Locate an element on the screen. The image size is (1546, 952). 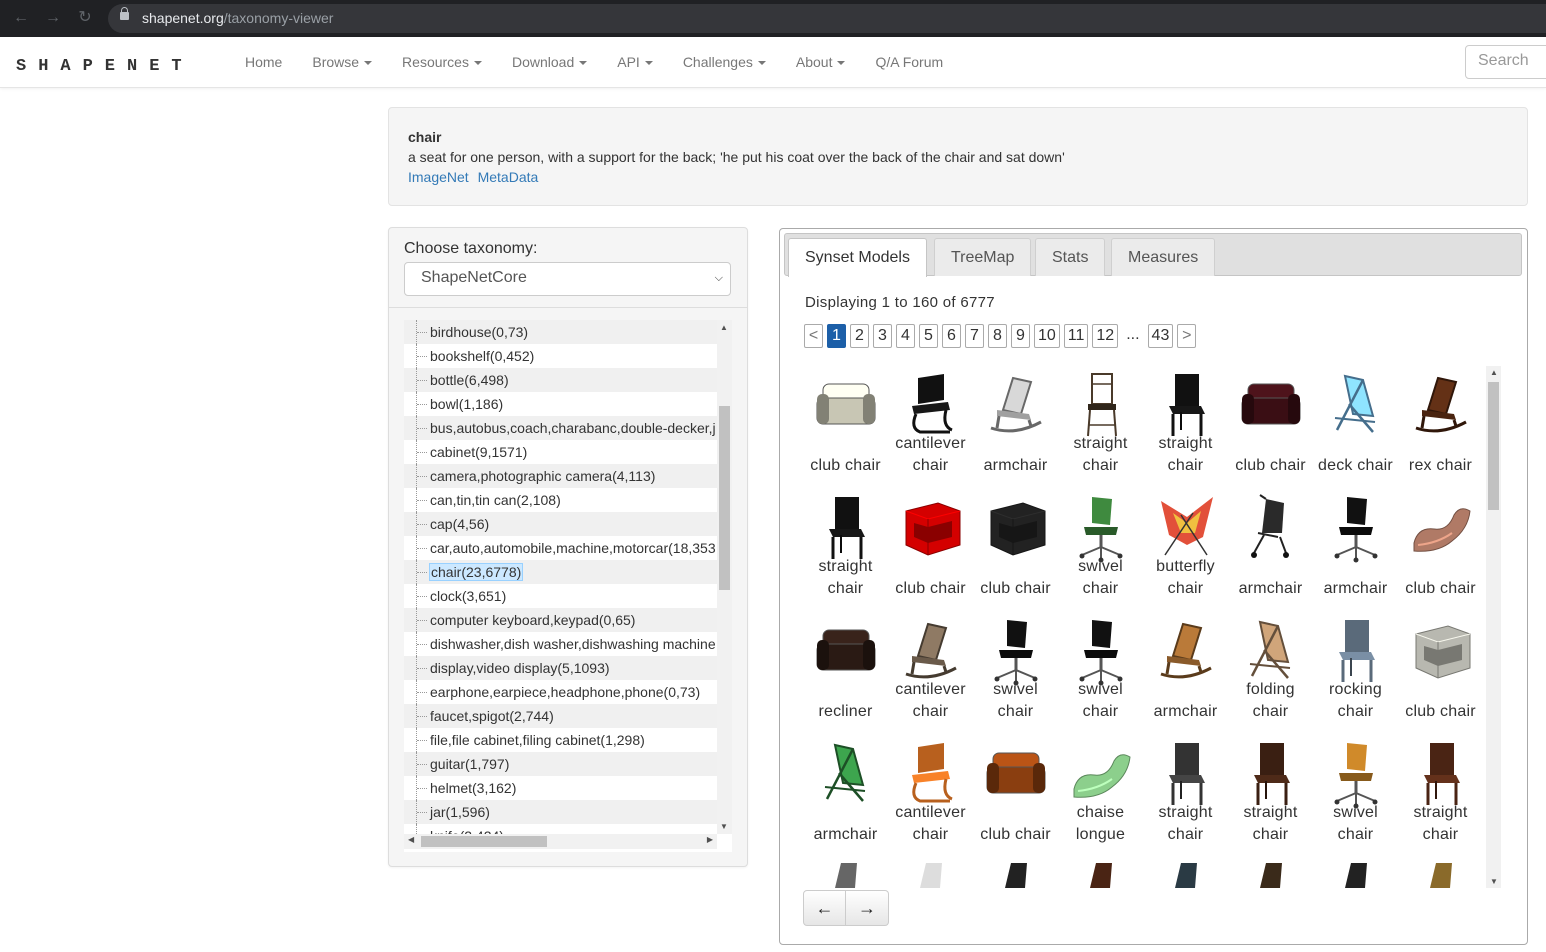
model-thumbnail: folding chair is located at coordinates (1270, 673).